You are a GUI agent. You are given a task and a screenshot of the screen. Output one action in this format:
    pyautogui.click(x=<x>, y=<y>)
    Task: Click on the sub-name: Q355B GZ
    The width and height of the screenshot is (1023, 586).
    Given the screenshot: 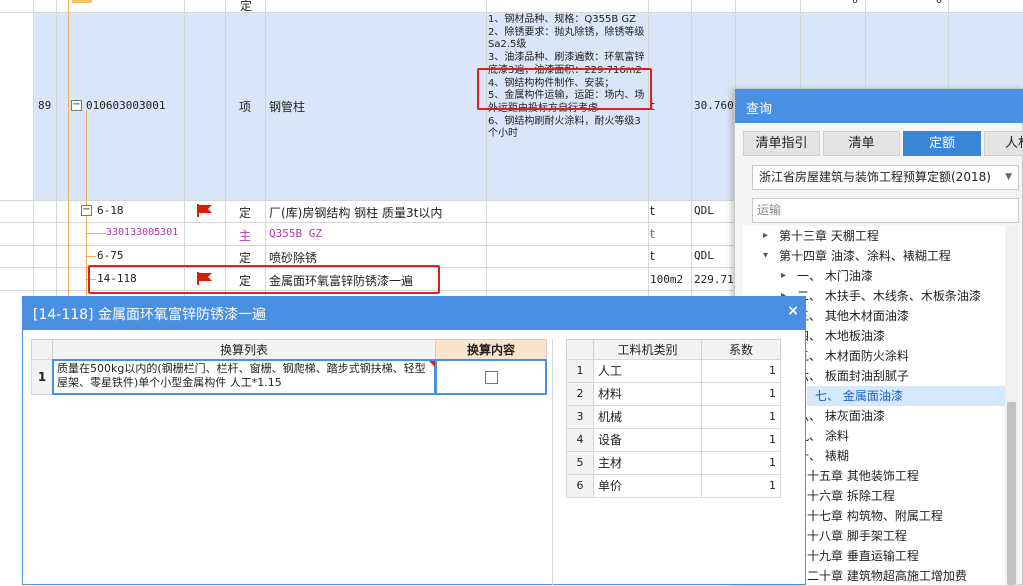 What is the action you would take?
    pyautogui.click(x=295, y=233)
    